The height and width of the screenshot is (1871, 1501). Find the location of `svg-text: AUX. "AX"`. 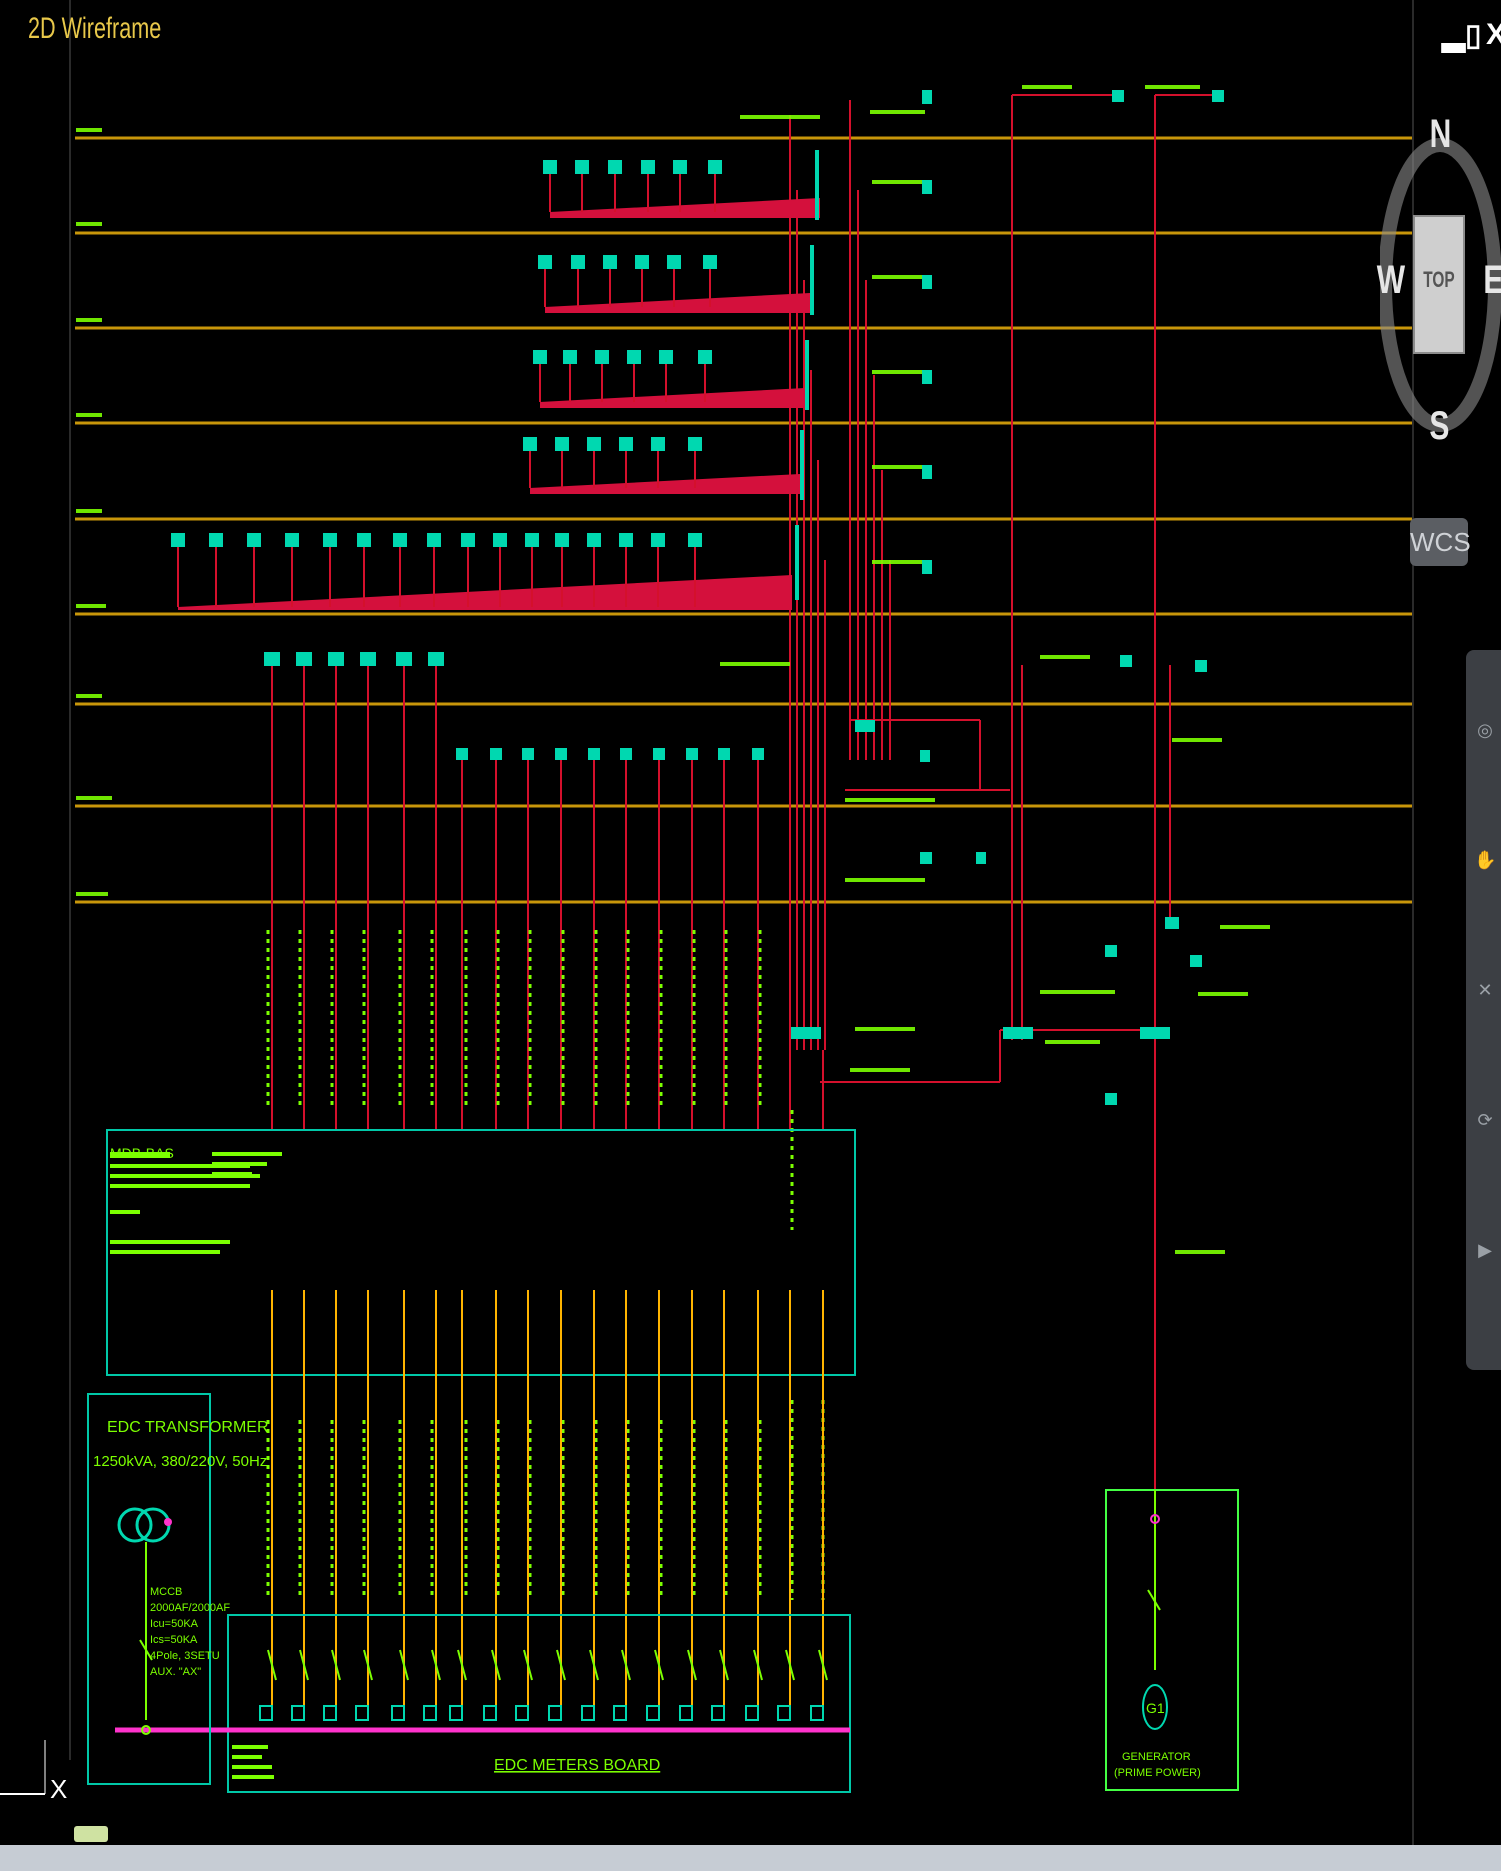

svg-text: AUX. "AX" is located at coordinates (175, 1672).